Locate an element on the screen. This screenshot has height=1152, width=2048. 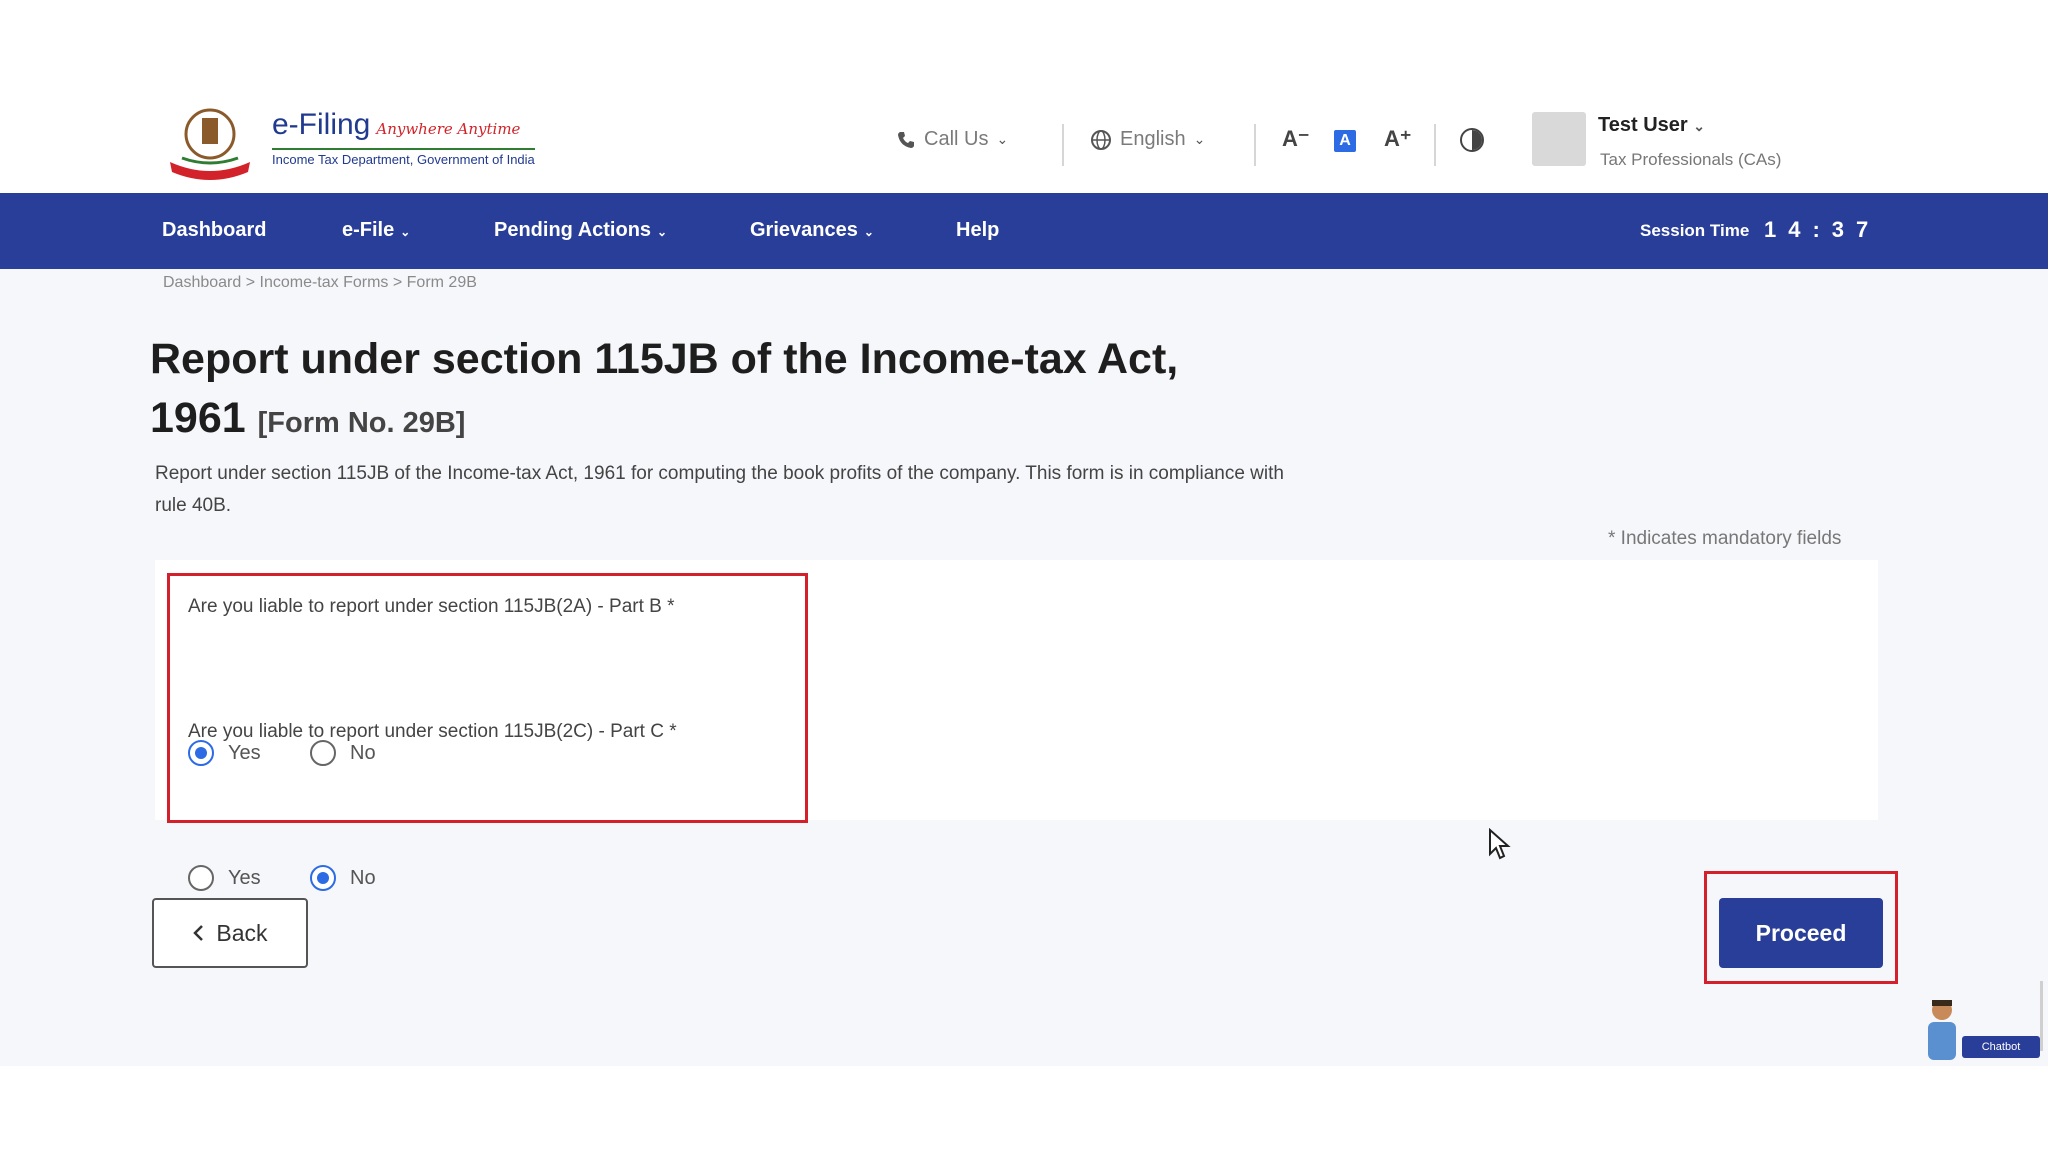
chevron-left-icon is located at coordinates (198, 933).